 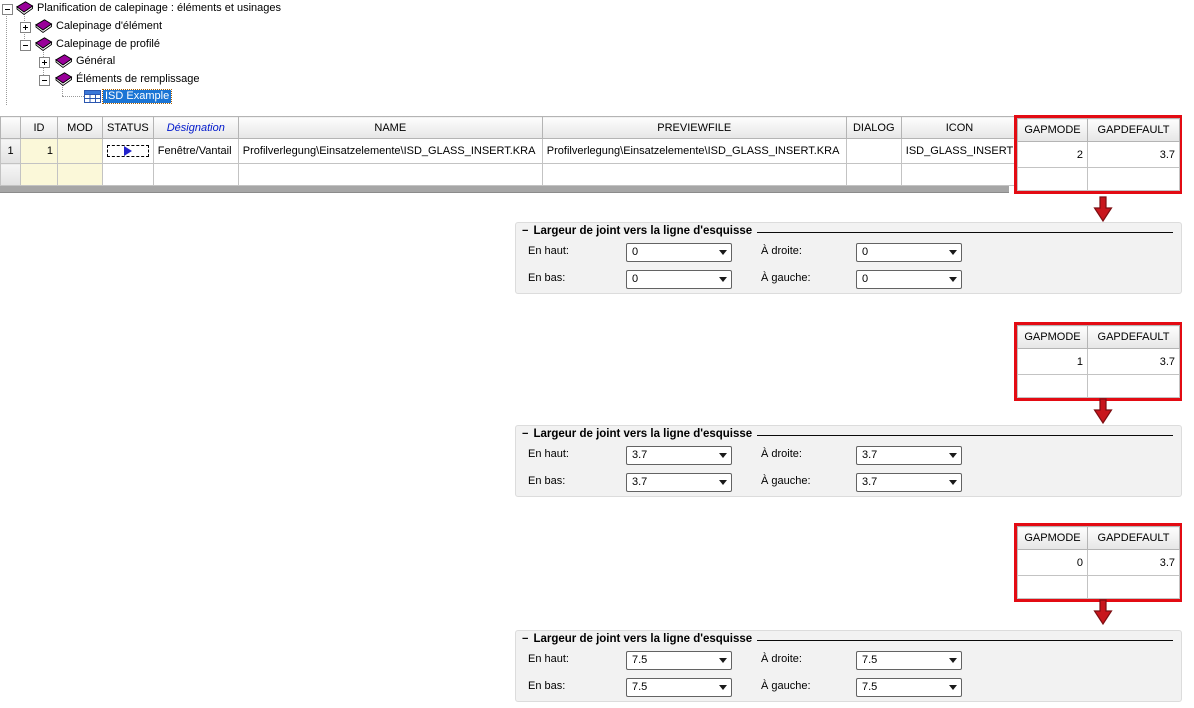 What do you see at coordinates (694, 174) in the screenshot?
I see `cell-previewfile` at bounding box center [694, 174].